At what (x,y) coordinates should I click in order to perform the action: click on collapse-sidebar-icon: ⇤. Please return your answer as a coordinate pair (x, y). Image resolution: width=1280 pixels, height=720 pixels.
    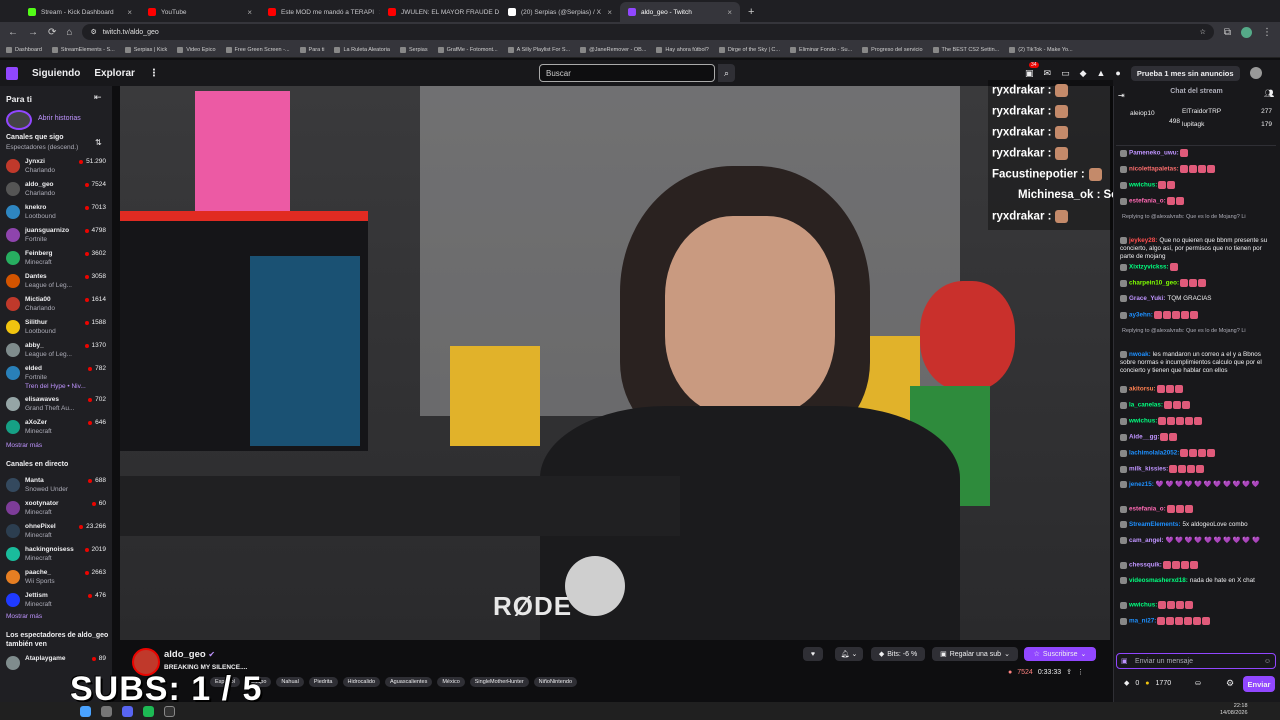
    Looking at the image, I should click on (98, 97).